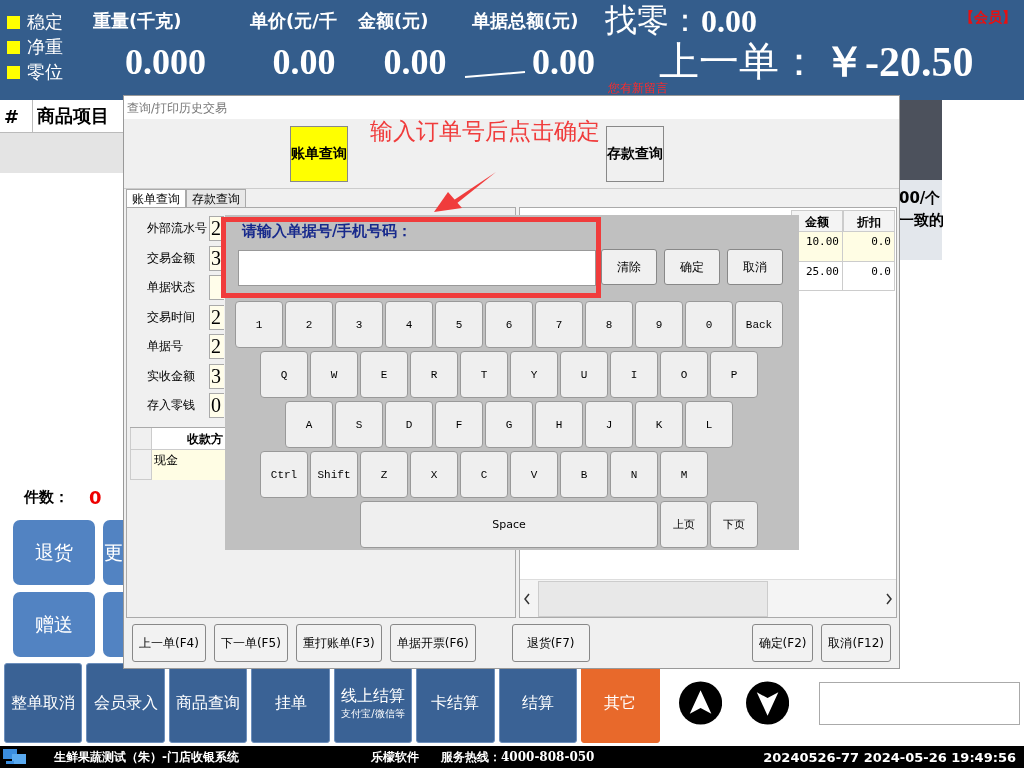 This screenshot has height=768, width=1024. I want to click on keyboard-key: Q, so click(284, 374).